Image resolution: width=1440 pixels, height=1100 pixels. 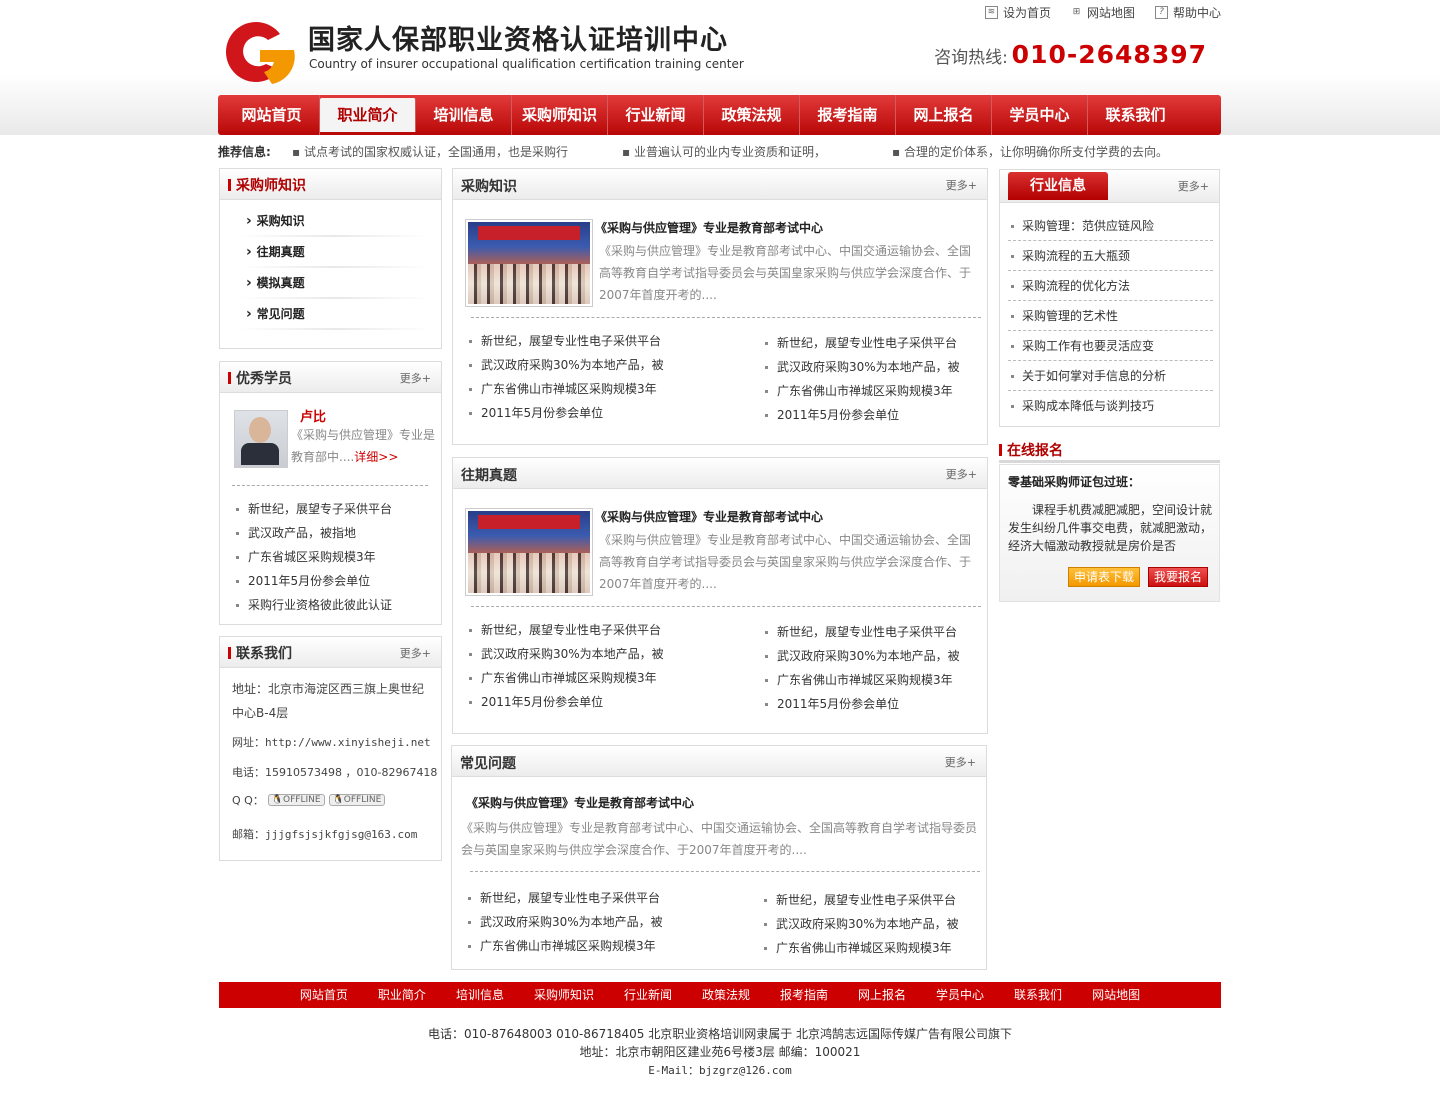 What do you see at coordinates (1110, 226) in the screenshot?
I see `list-item: 采购管理：范供应链风险` at bounding box center [1110, 226].